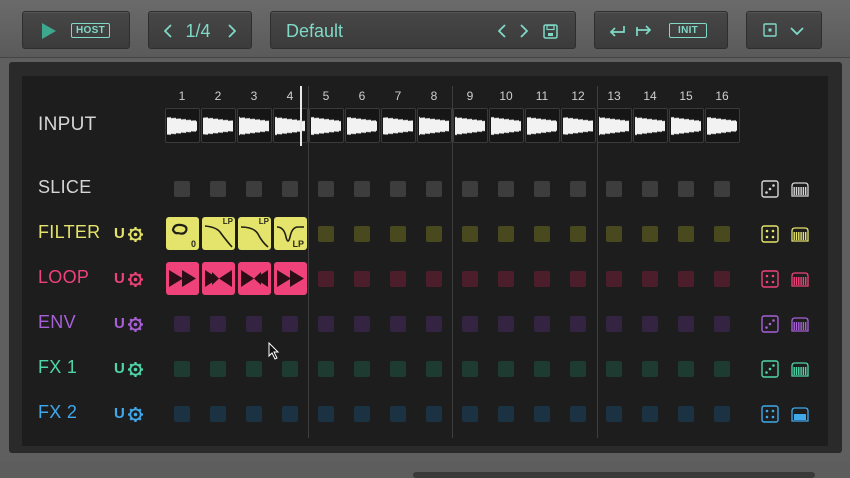 The height and width of the screenshot is (478, 850). I want to click on redo-icon, so click(644, 31).